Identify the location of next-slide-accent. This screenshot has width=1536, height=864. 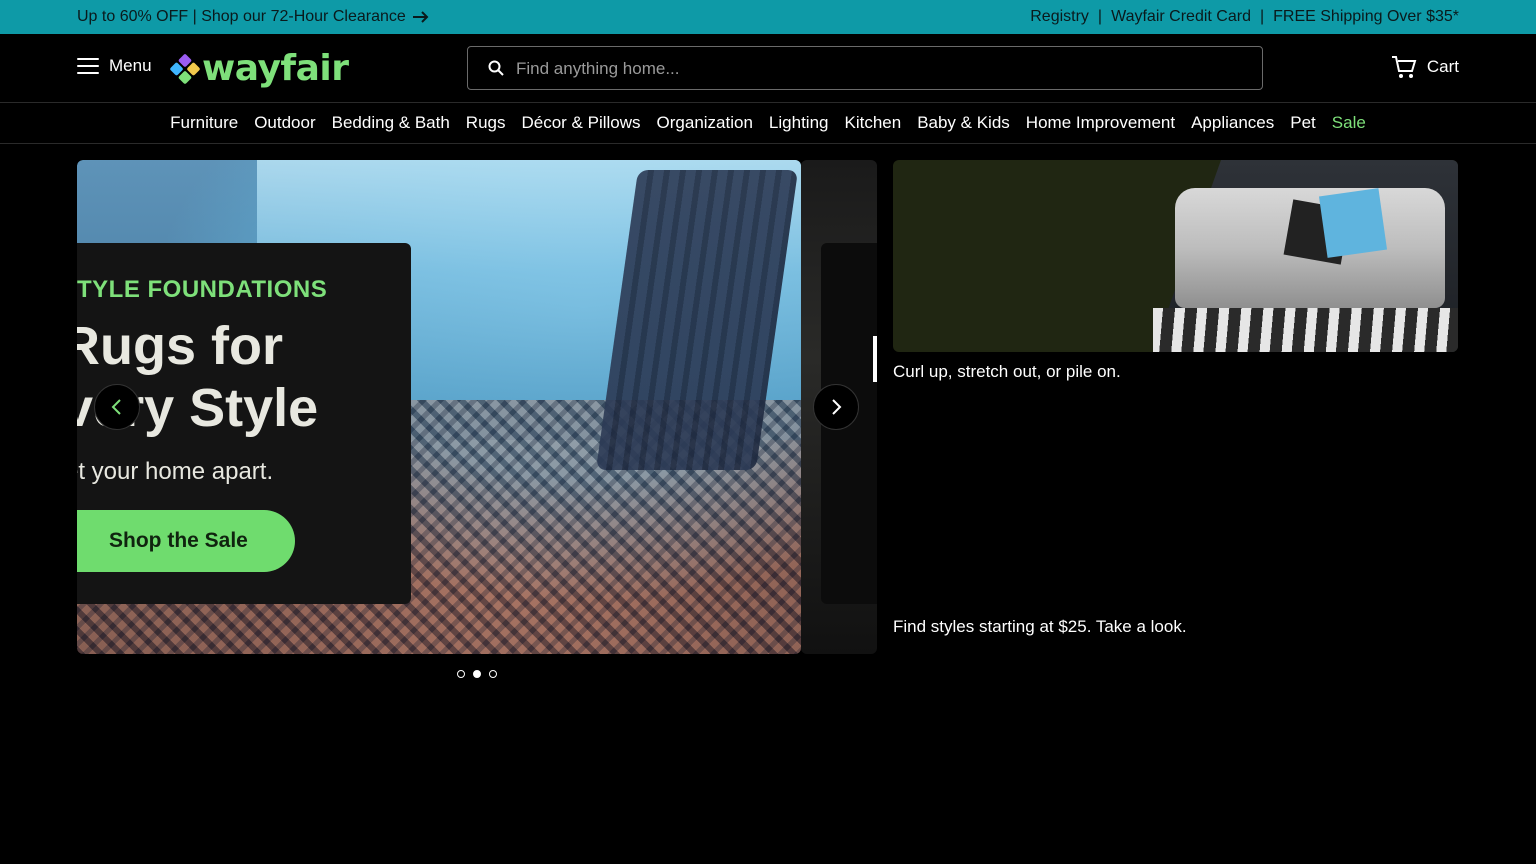
(875, 359).